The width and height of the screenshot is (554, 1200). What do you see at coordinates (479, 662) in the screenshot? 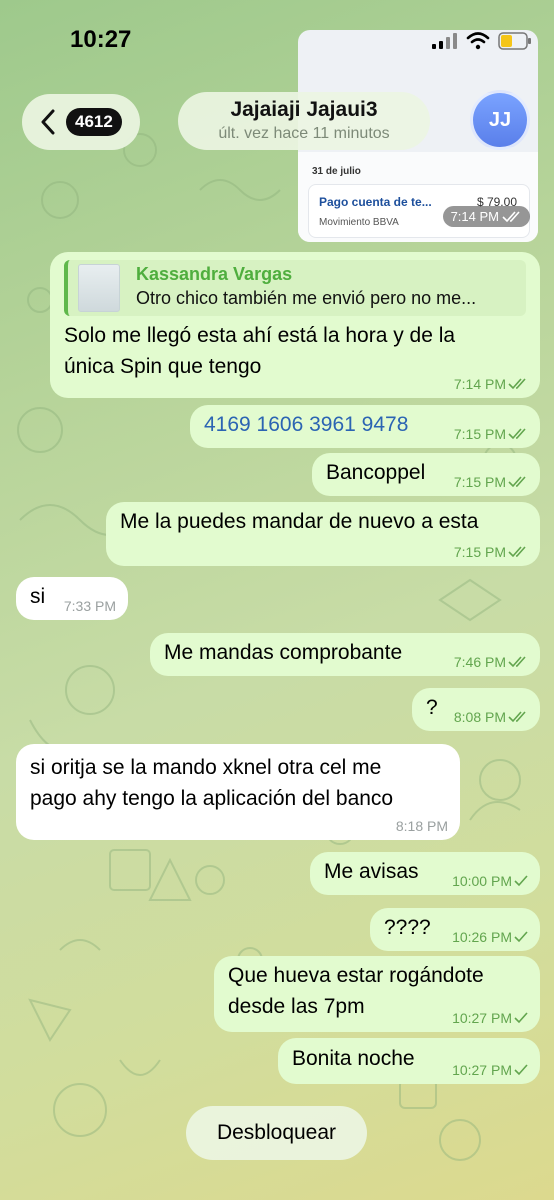
I see `message-time: 7:46 PM` at bounding box center [479, 662].